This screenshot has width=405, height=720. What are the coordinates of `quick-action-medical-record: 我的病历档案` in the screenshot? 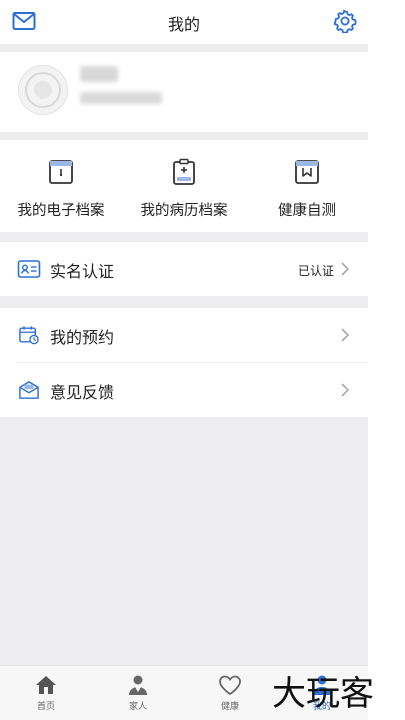 It's located at (184, 186).